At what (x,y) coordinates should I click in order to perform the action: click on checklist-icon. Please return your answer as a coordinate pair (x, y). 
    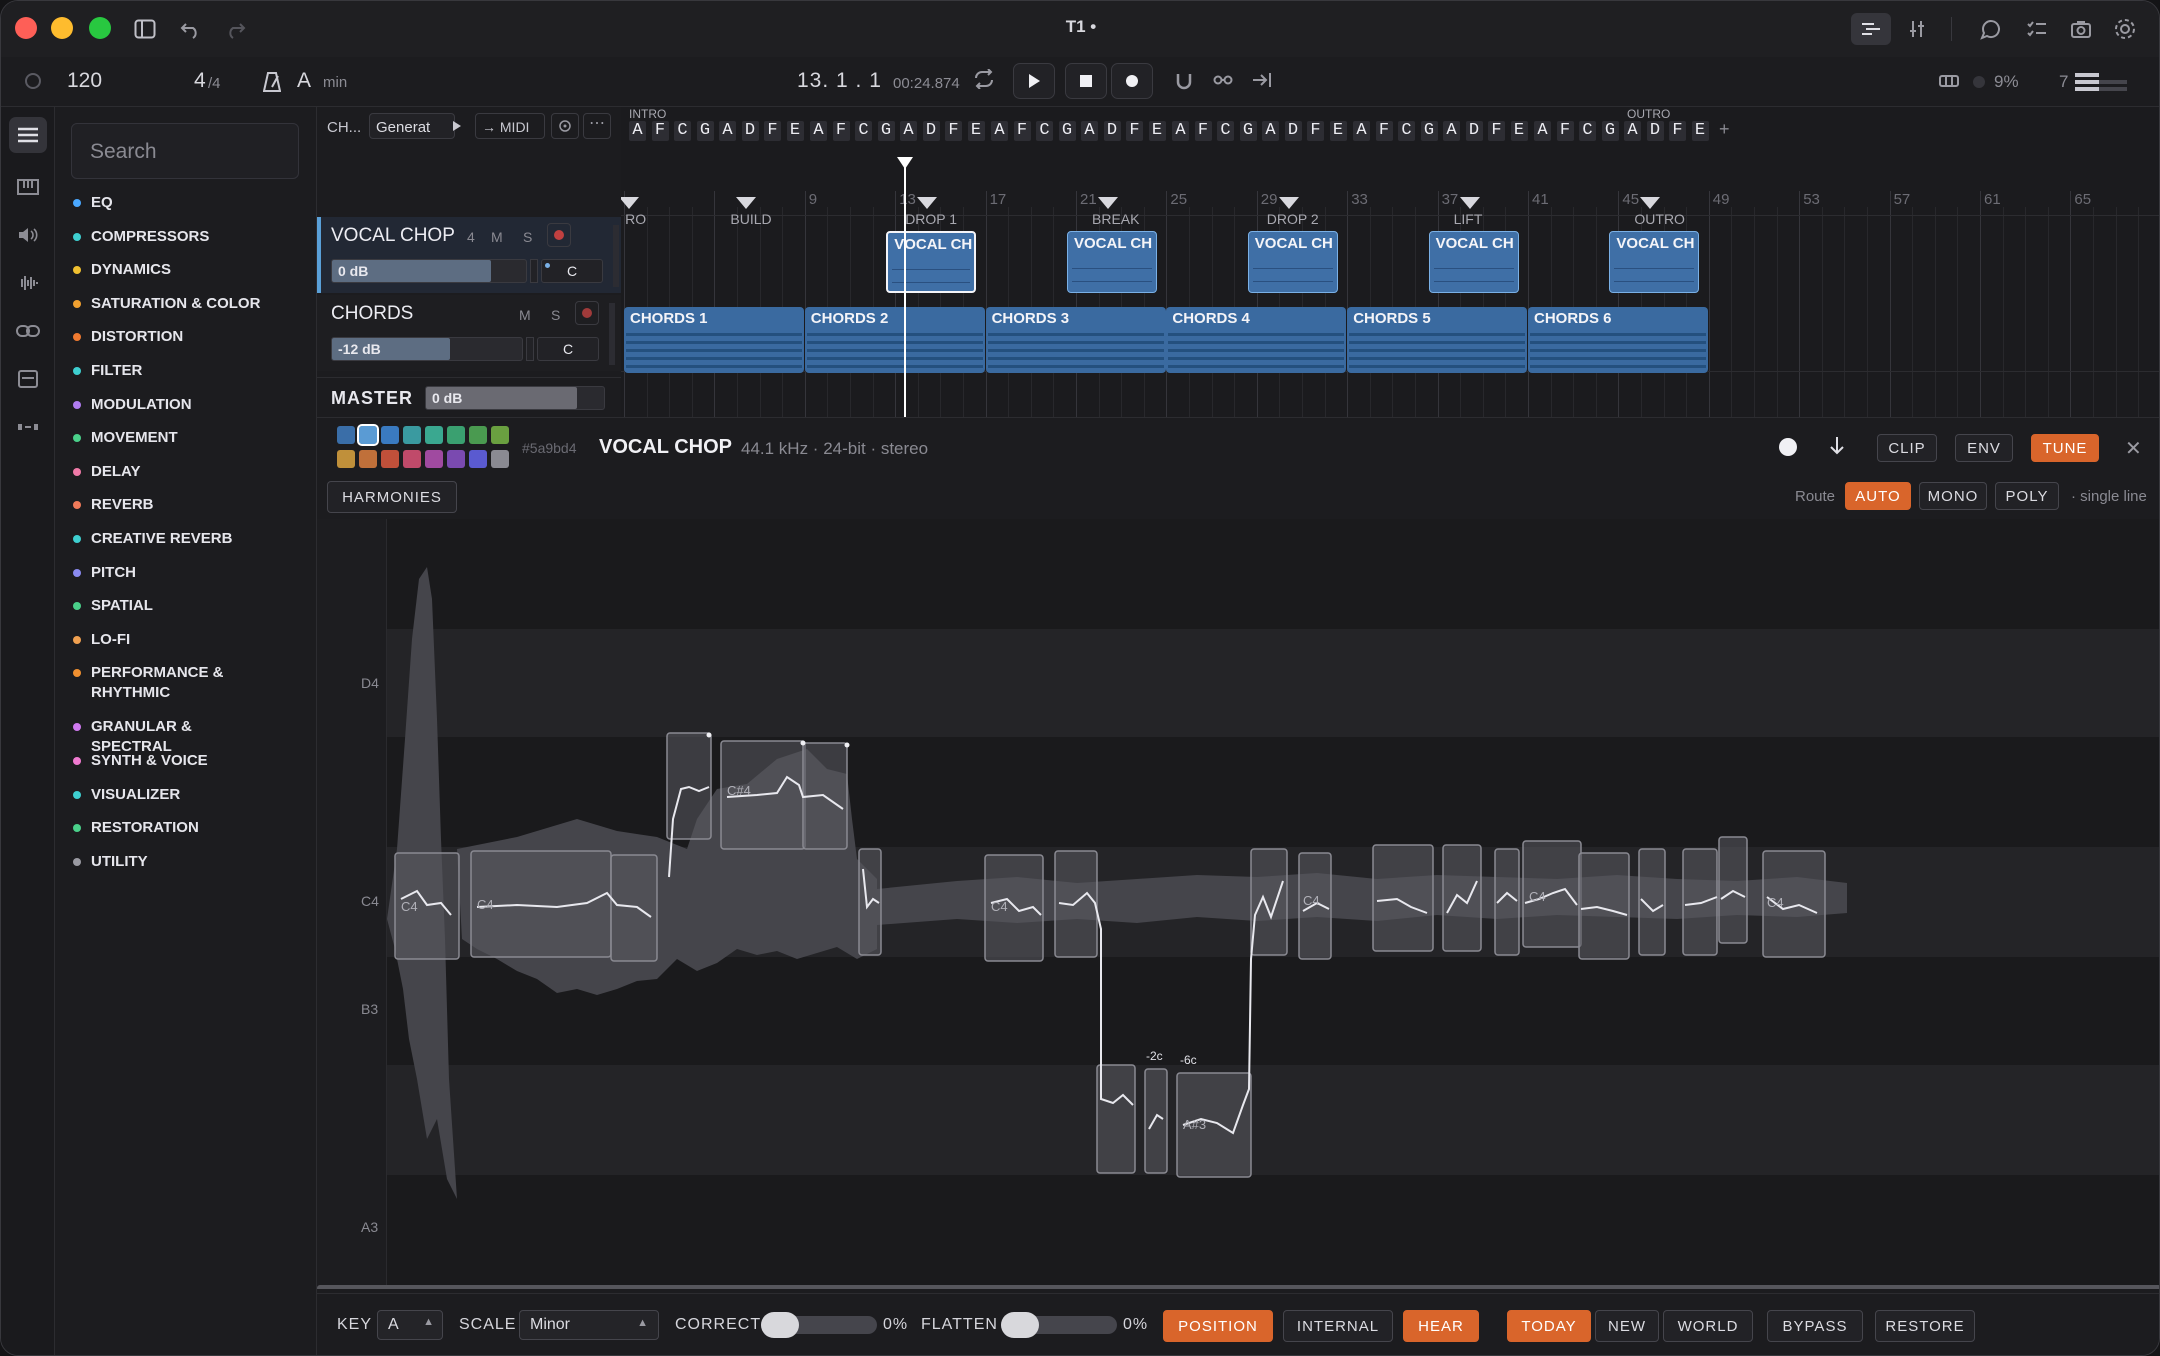
    Looking at the image, I should click on (2037, 29).